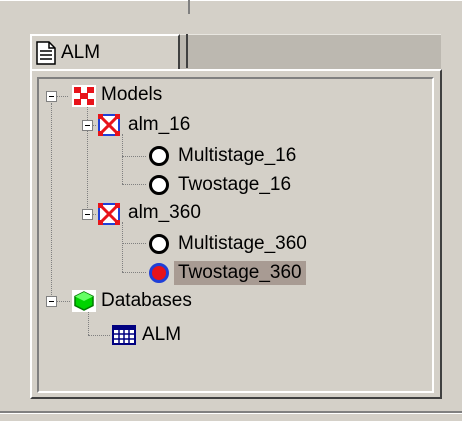 Image resolution: width=462 pixels, height=421 pixels. What do you see at coordinates (146, 301) in the screenshot?
I see `tree-item-databases: Databases` at bounding box center [146, 301].